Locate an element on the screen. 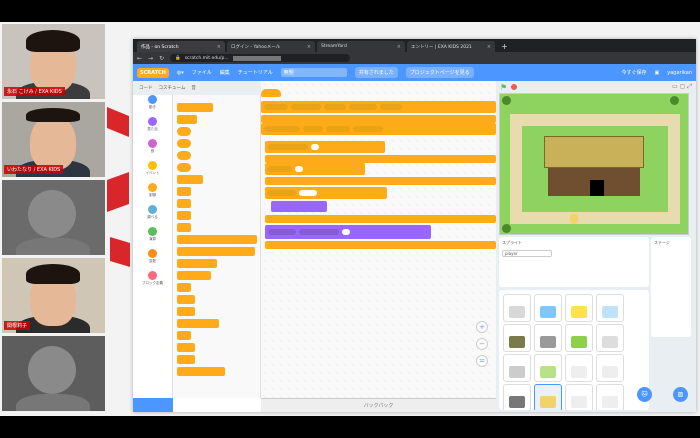 The width and height of the screenshot is (700, 438). browser-tab: ログイン - Yahooメール × is located at coordinates (271, 46).